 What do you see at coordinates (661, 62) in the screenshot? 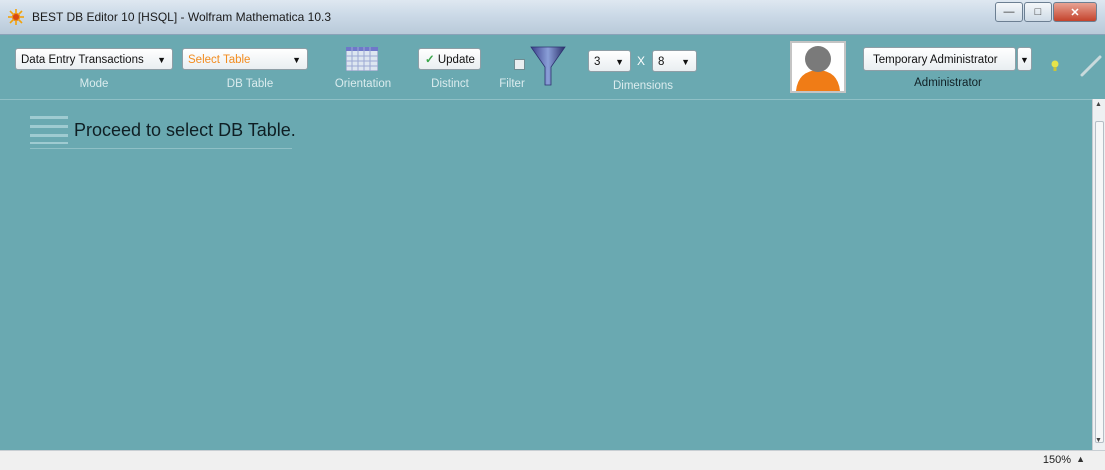
I see `dimension-cols-value: 8` at bounding box center [661, 62].